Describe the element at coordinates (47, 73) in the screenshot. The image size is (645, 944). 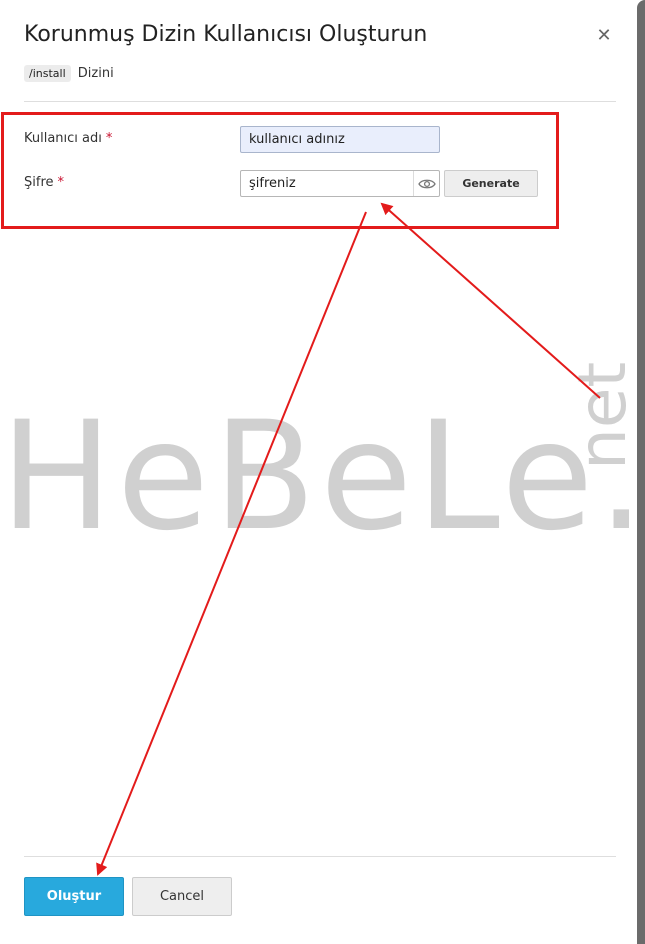
I see `directory-path-badge: /install` at that location.